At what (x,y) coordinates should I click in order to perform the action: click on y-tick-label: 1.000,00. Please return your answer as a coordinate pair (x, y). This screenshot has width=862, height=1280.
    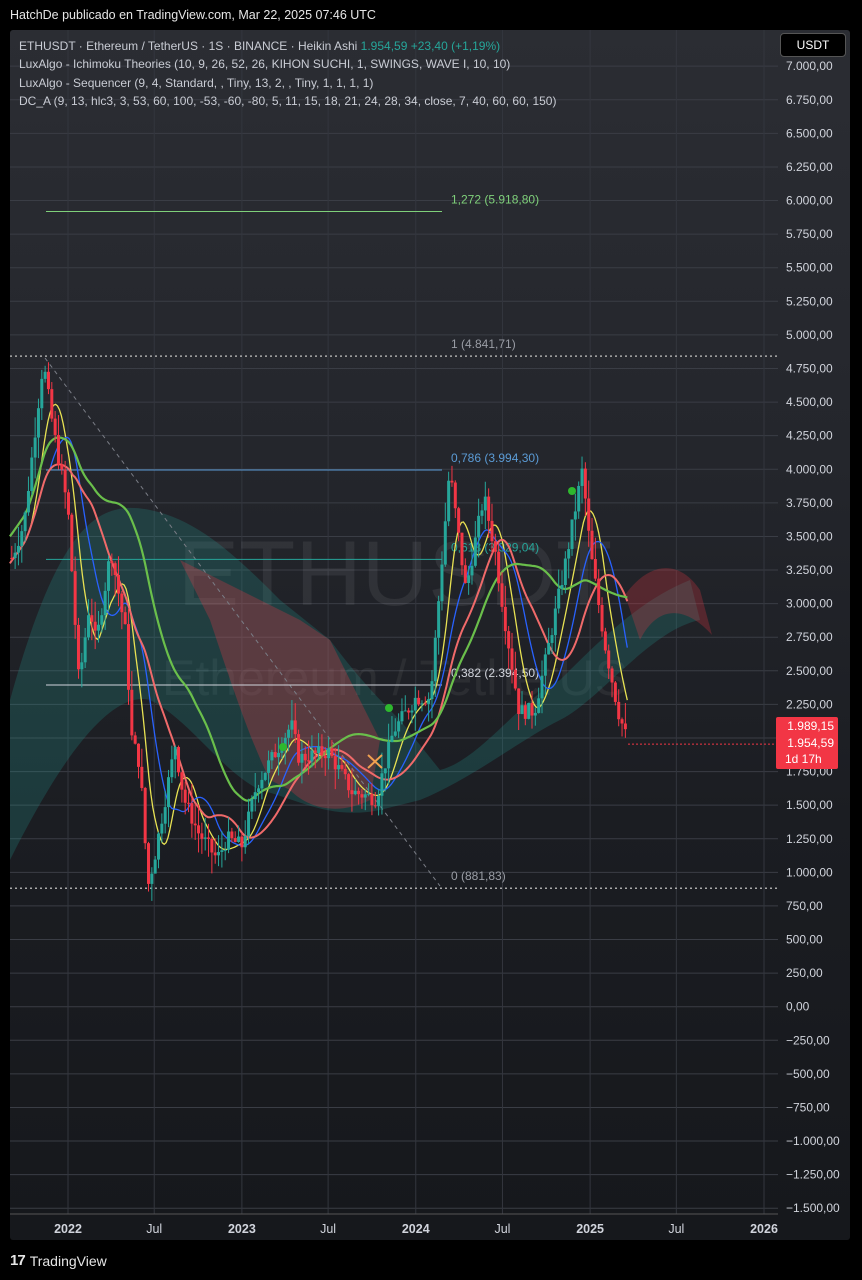
    Looking at the image, I should click on (809, 872).